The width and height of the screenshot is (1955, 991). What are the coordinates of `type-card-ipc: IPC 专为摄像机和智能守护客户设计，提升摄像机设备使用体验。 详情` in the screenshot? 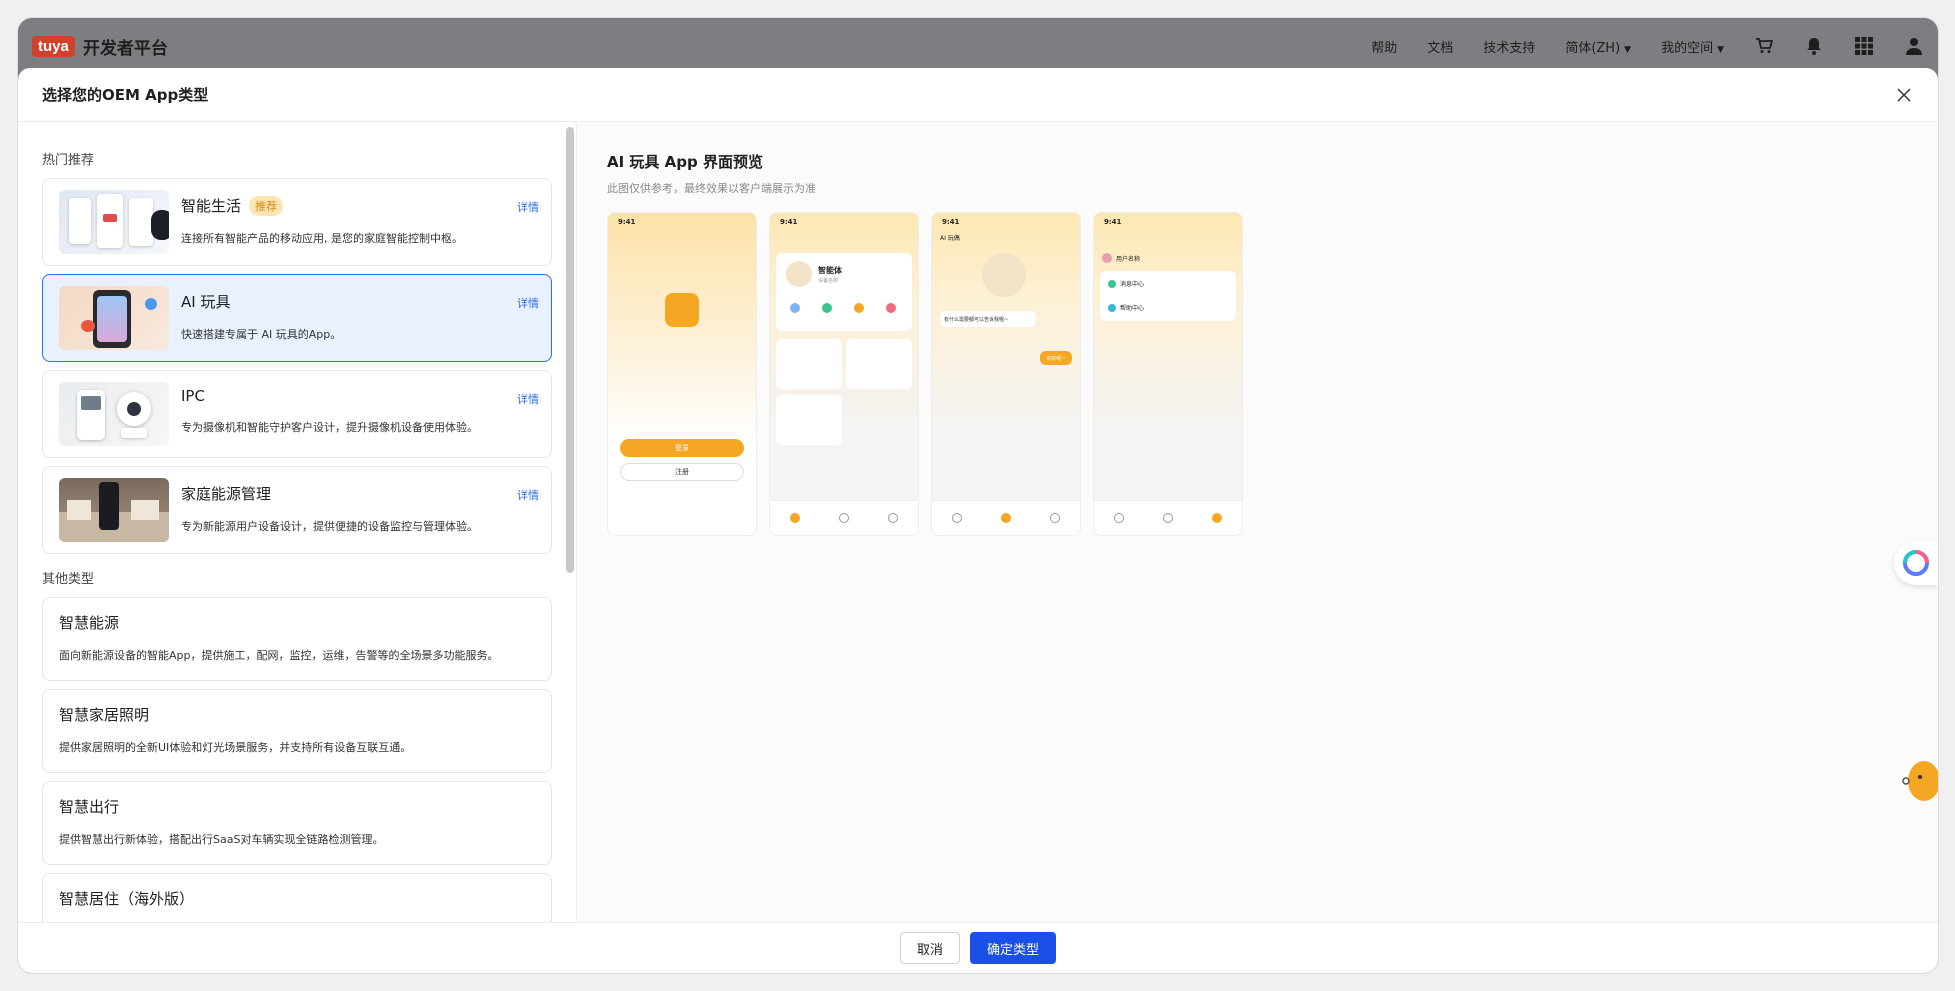 It's located at (297, 414).